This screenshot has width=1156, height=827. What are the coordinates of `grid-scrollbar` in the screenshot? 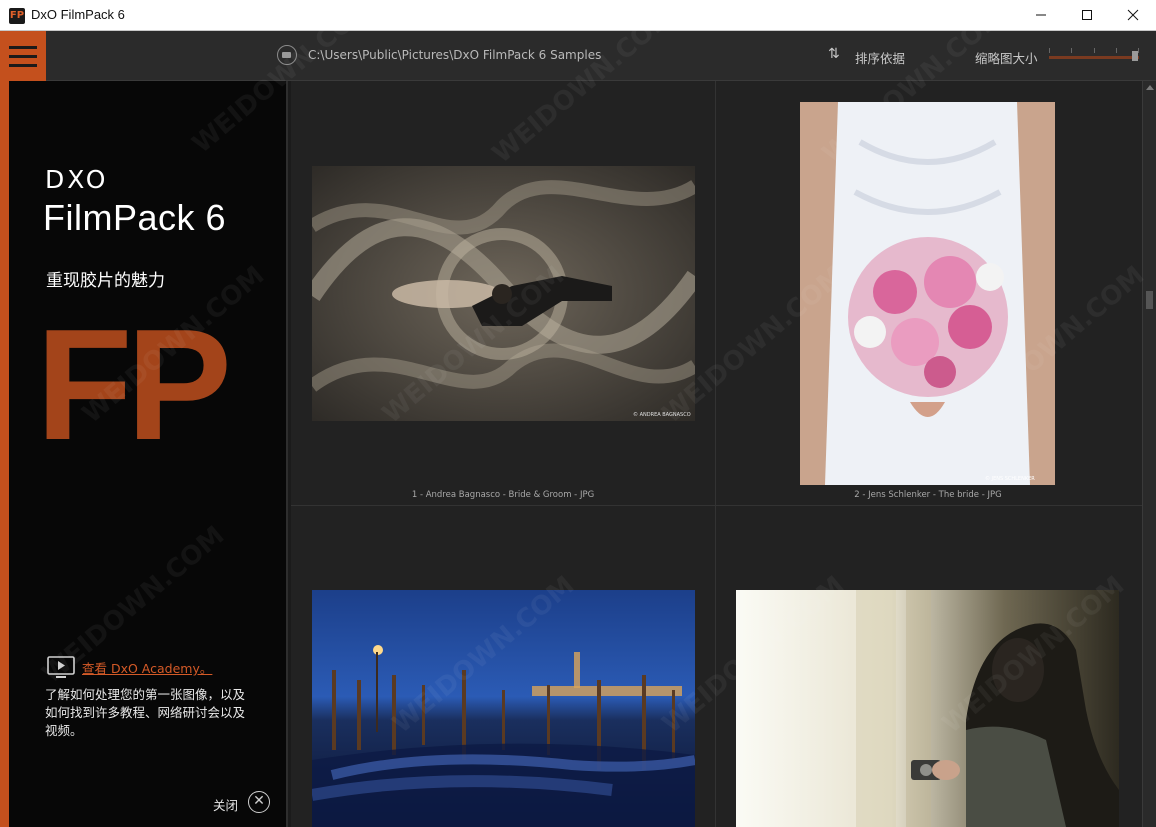 It's located at (1149, 454).